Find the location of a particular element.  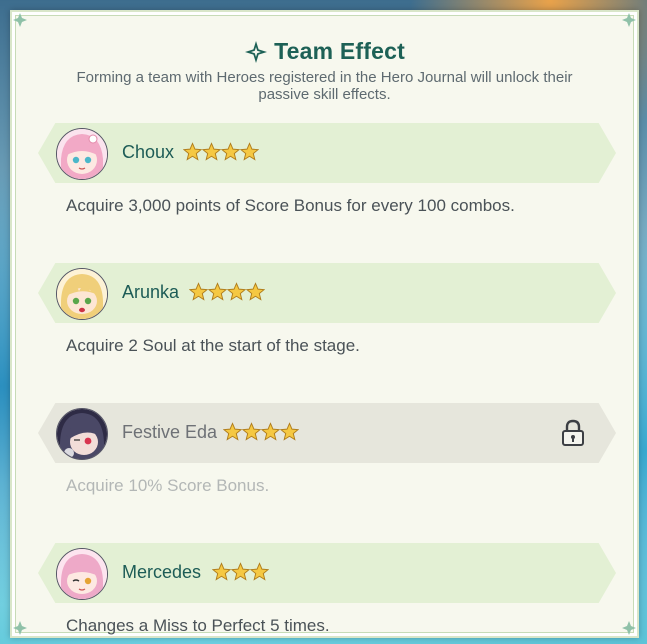

hero-name: Choux is located at coordinates (148, 152).